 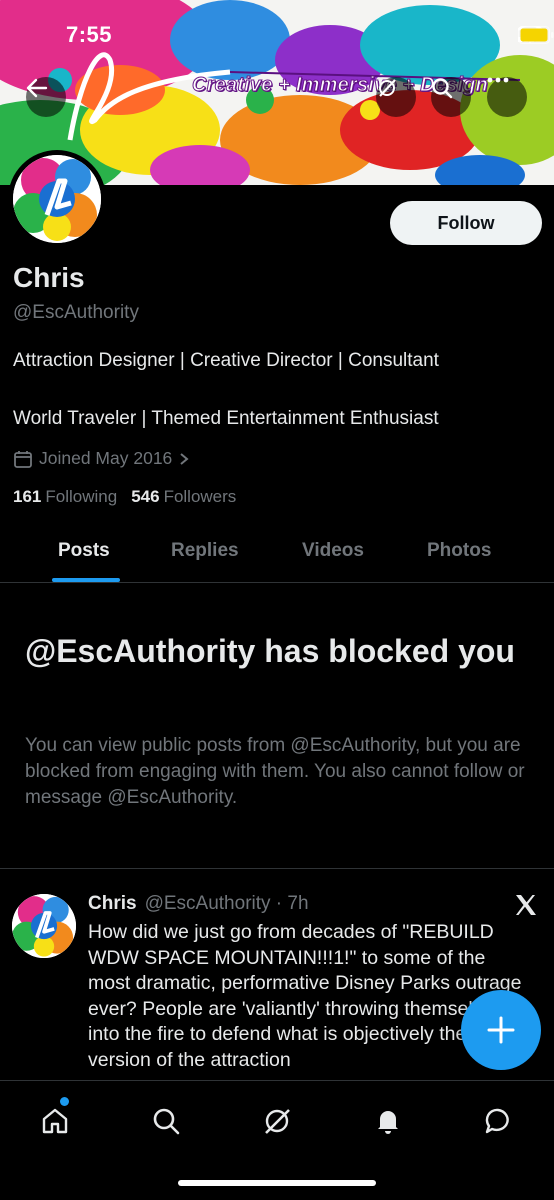 What do you see at coordinates (27, 496) in the screenshot?
I see `following-count: 161` at bounding box center [27, 496].